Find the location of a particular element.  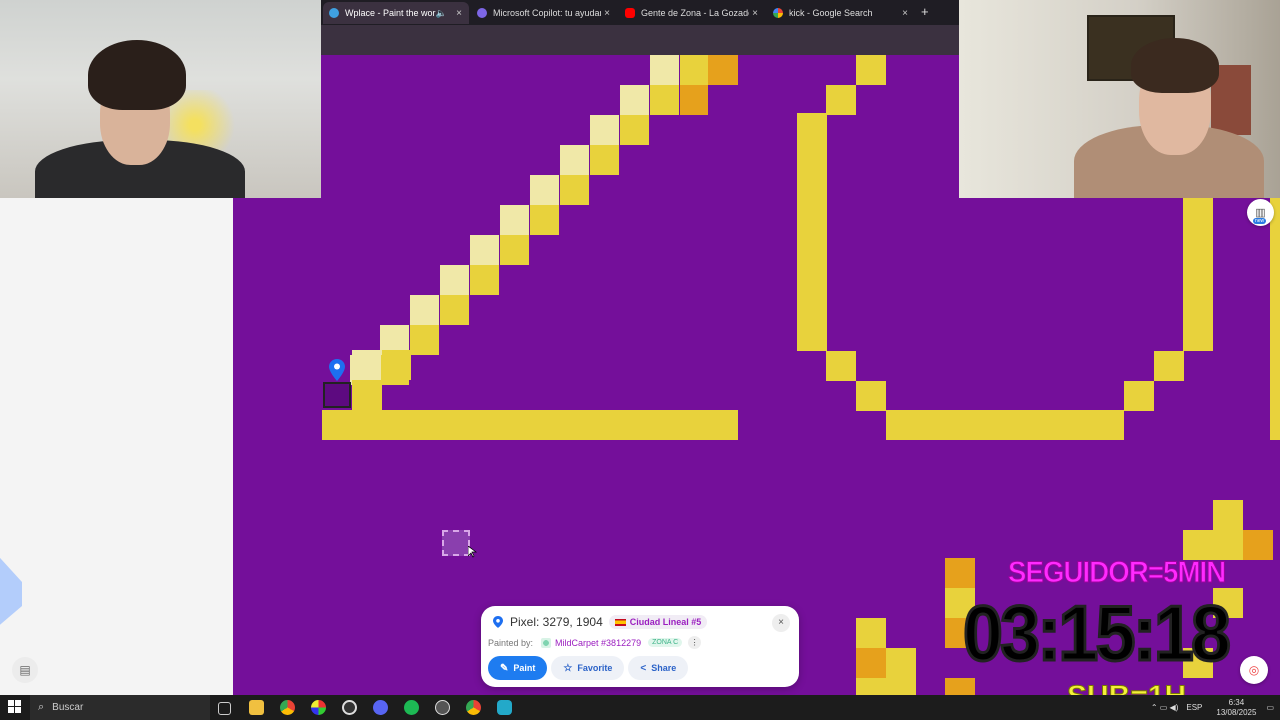

copilot-favicon-icon is located at coordinates (482, 13).